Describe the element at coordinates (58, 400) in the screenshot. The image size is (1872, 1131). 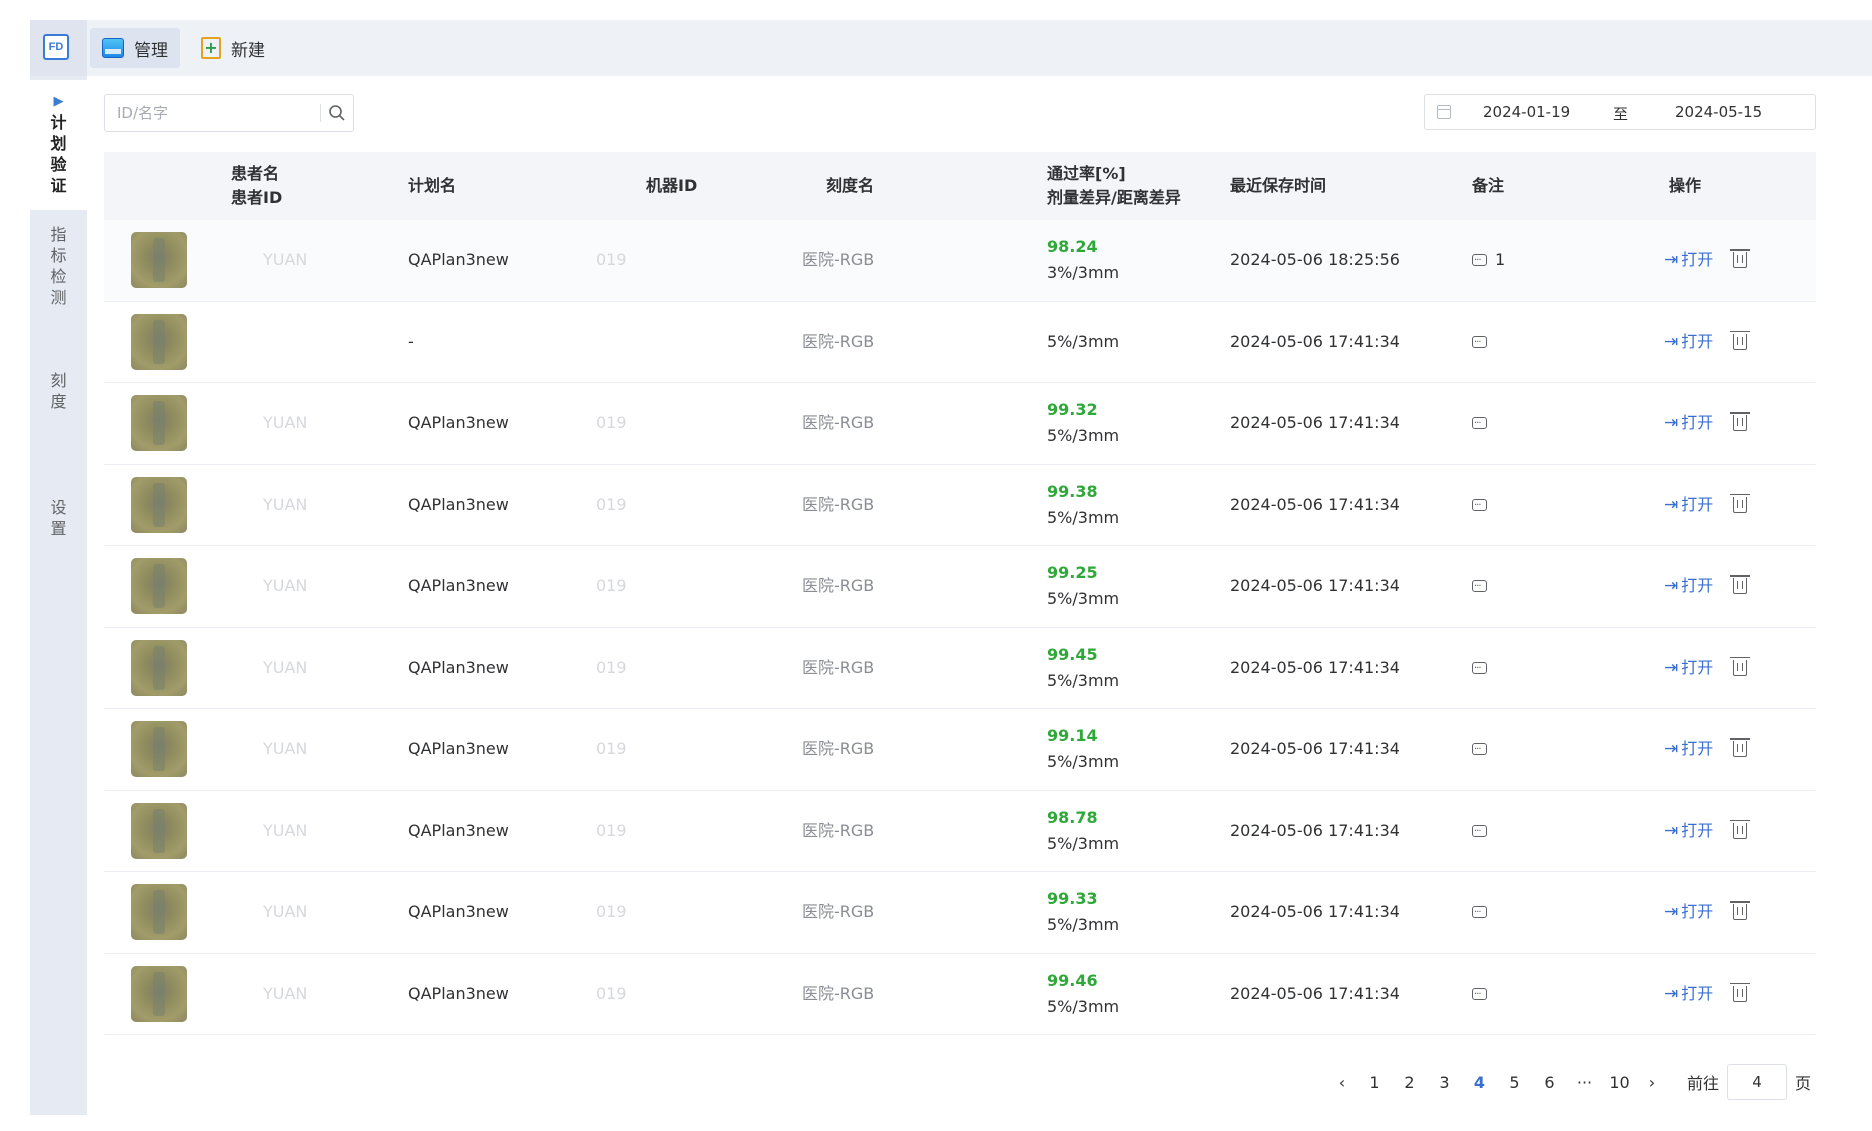
I see `sidebar-item-scale: 刻 度` at that location.